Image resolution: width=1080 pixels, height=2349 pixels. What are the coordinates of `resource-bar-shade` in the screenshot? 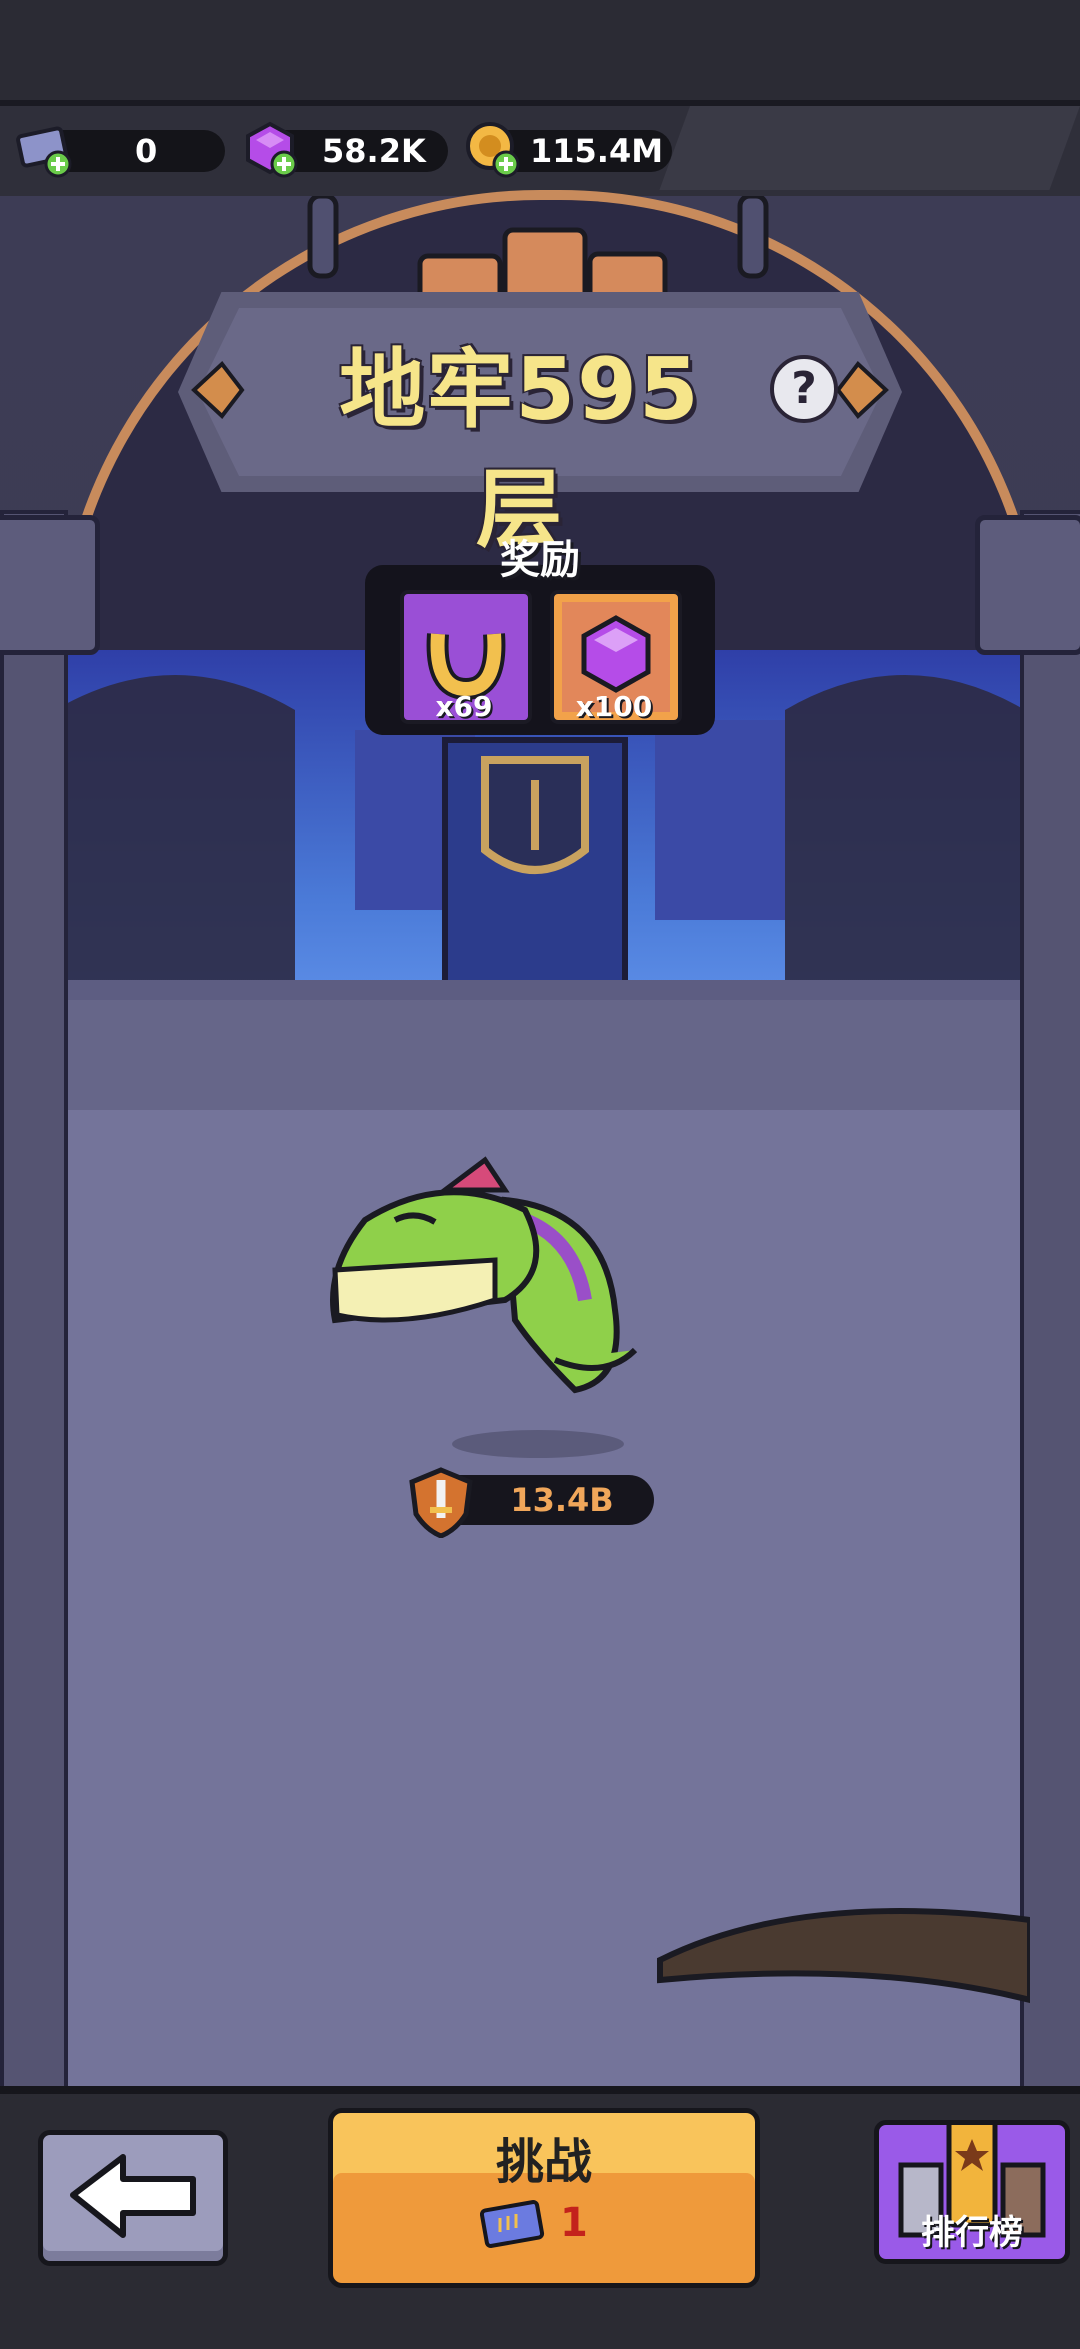 It's located at (869, 148).